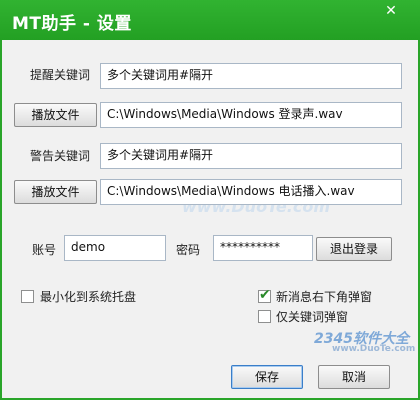 This screenshot has width=420, height=400. I want to click on logout-button: 退出登录, so click(354, 249).